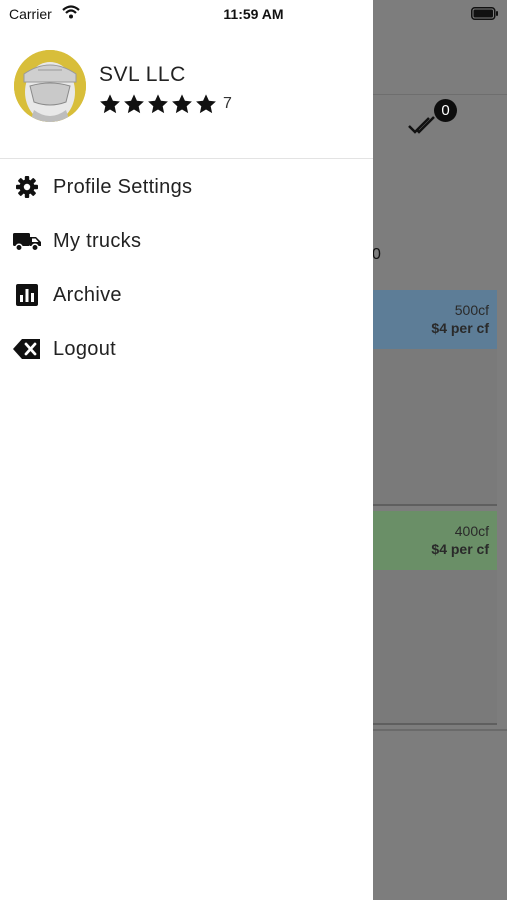  Describe the element at coordinates (84, 349) in the screenshot. I see `menu-item-label: Logout` at that location.